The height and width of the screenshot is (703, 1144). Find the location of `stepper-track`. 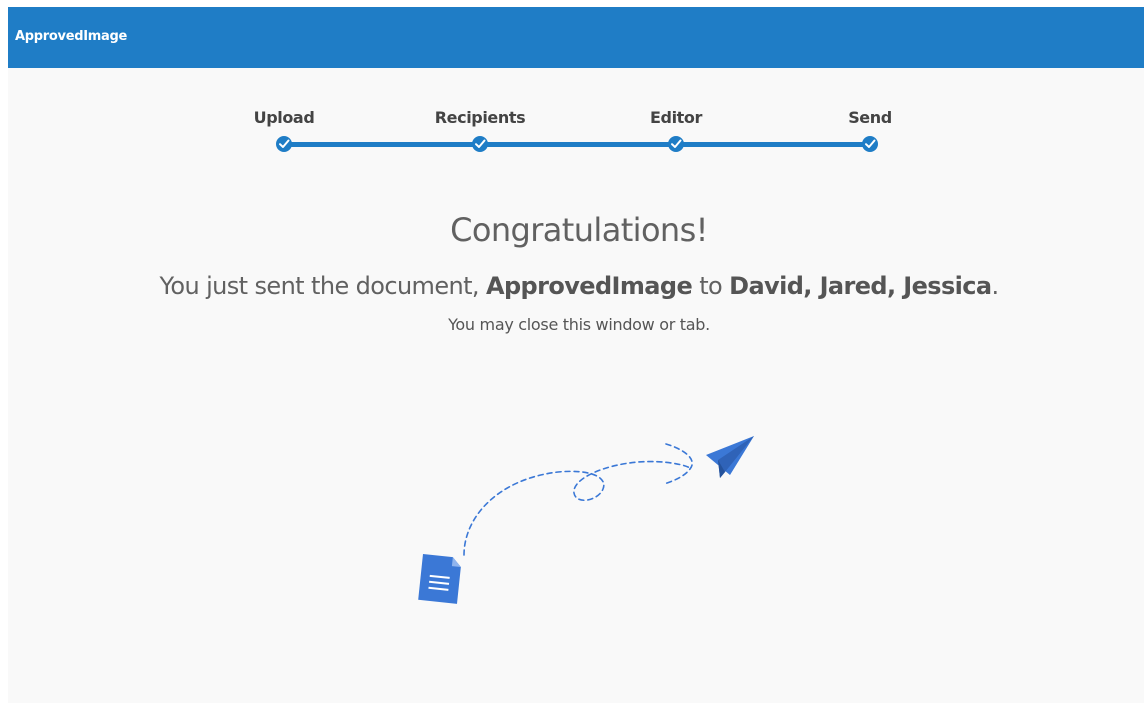

stepper-track is located at coordinates (572, 144).